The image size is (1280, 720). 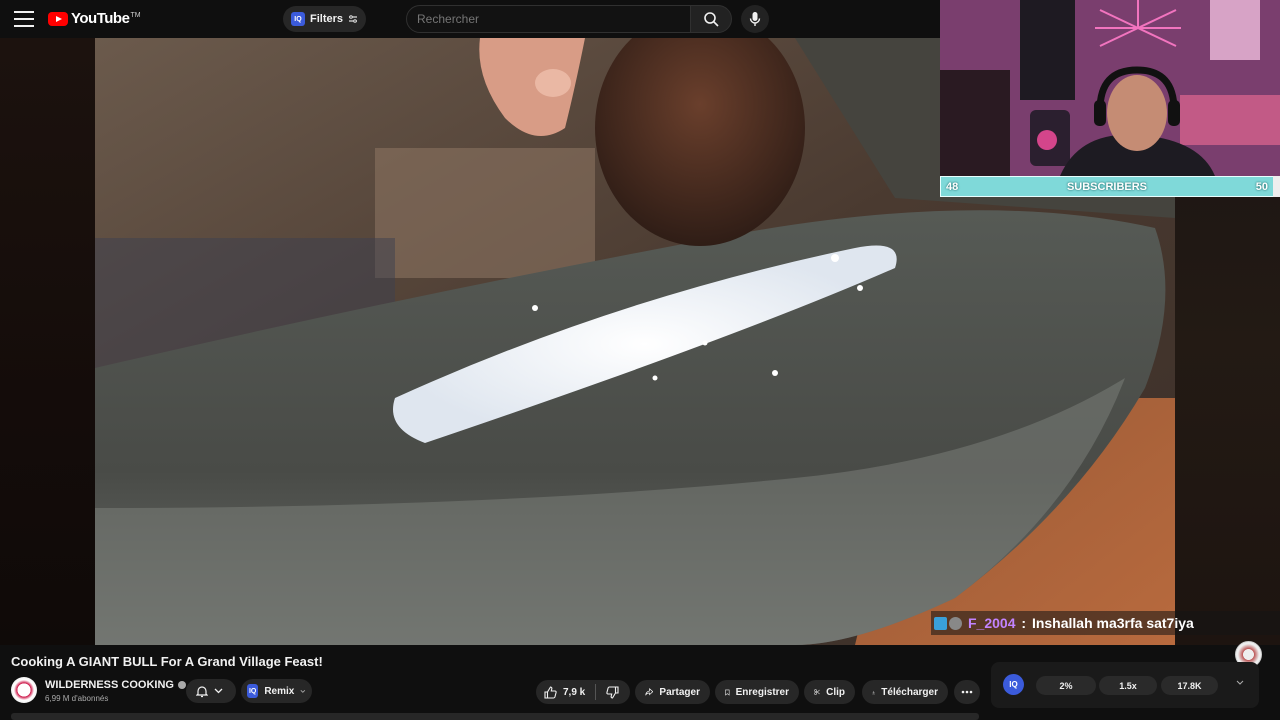 What do you see at coordinates (77, 698) in the screenshot?
I see `subscriber-count: 6,99 M d'abonnés` at bounding box center [77, 698].